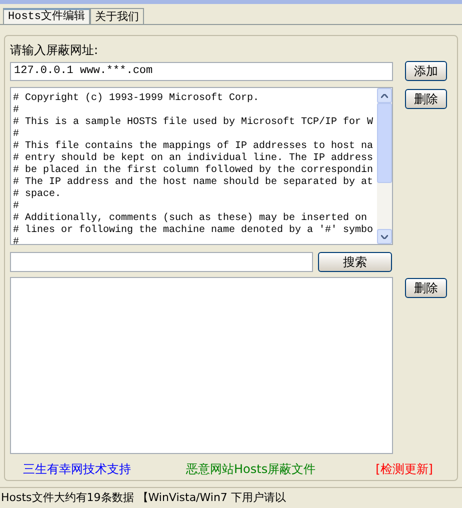 This screenshot has height=508, width=462. Describe the element at coordinates (384, 143) in the screenshot. I see `scroll-thumb` at that location.